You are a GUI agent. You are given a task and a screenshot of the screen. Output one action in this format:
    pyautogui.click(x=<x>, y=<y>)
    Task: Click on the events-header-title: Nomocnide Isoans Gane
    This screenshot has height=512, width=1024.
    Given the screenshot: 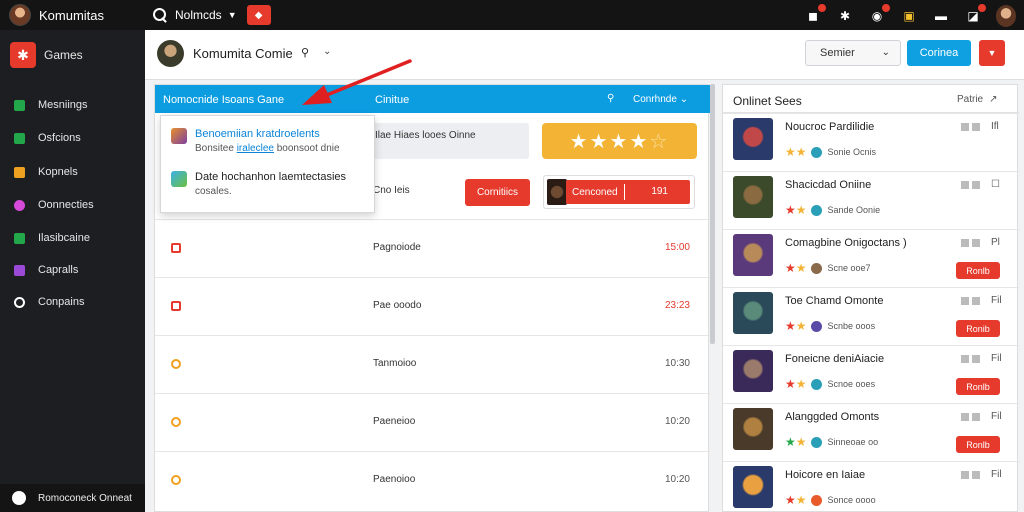 What is the action you would take?
    pyautogui.click(x=223, y=100)
    